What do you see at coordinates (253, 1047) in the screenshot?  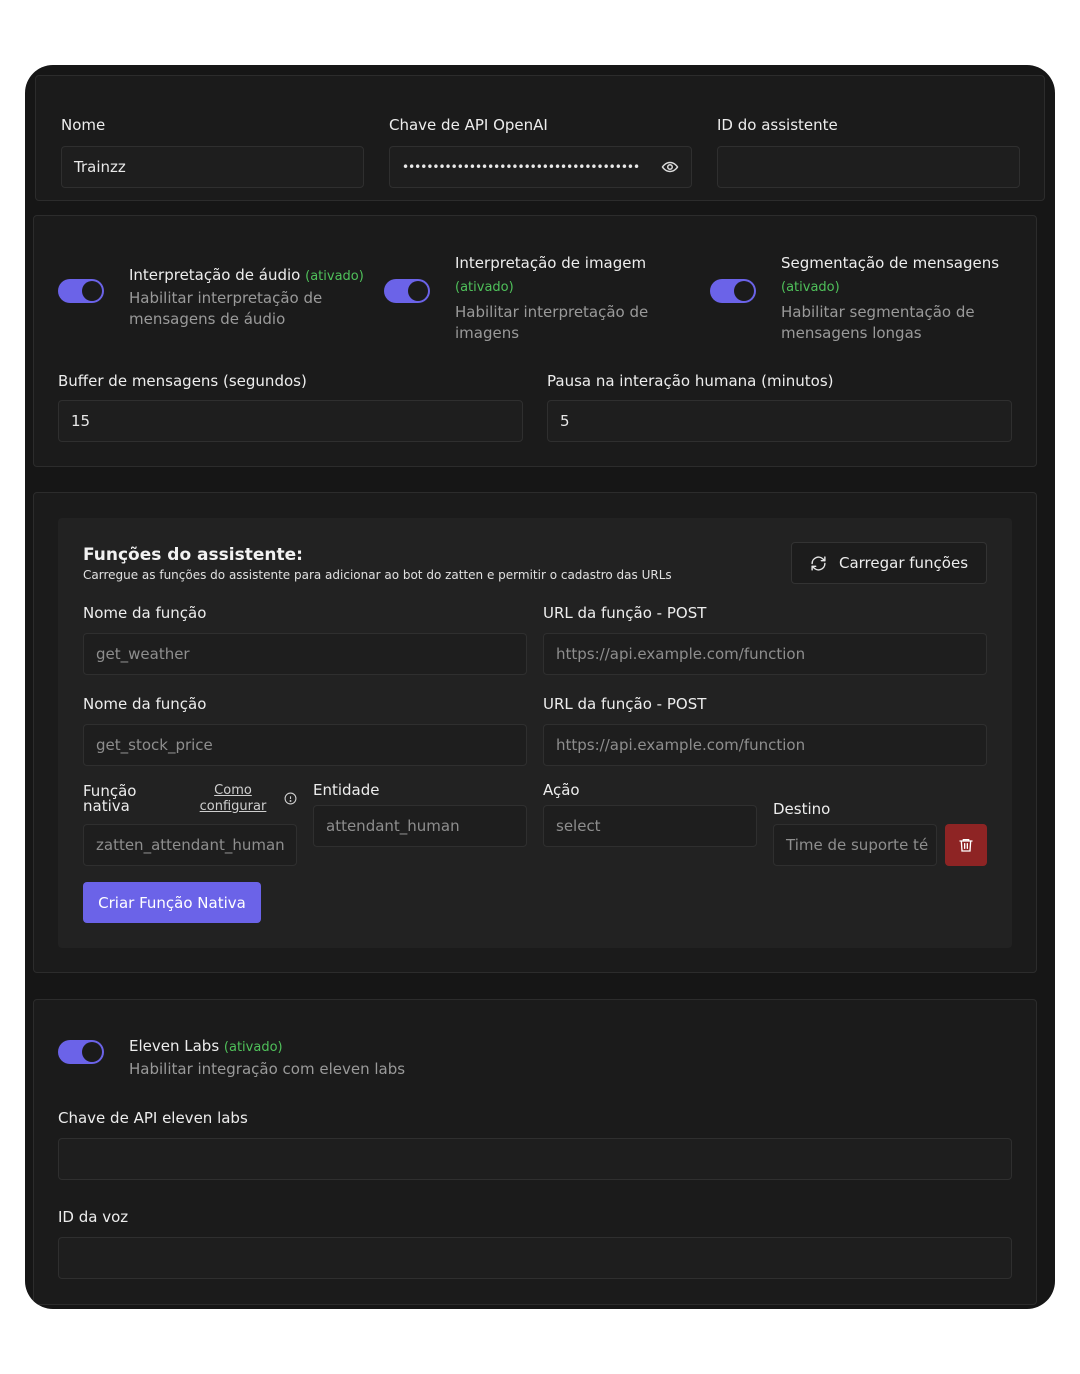 I see `eleven-labs-status: (ativado)` at bounding box center [253, 1047].